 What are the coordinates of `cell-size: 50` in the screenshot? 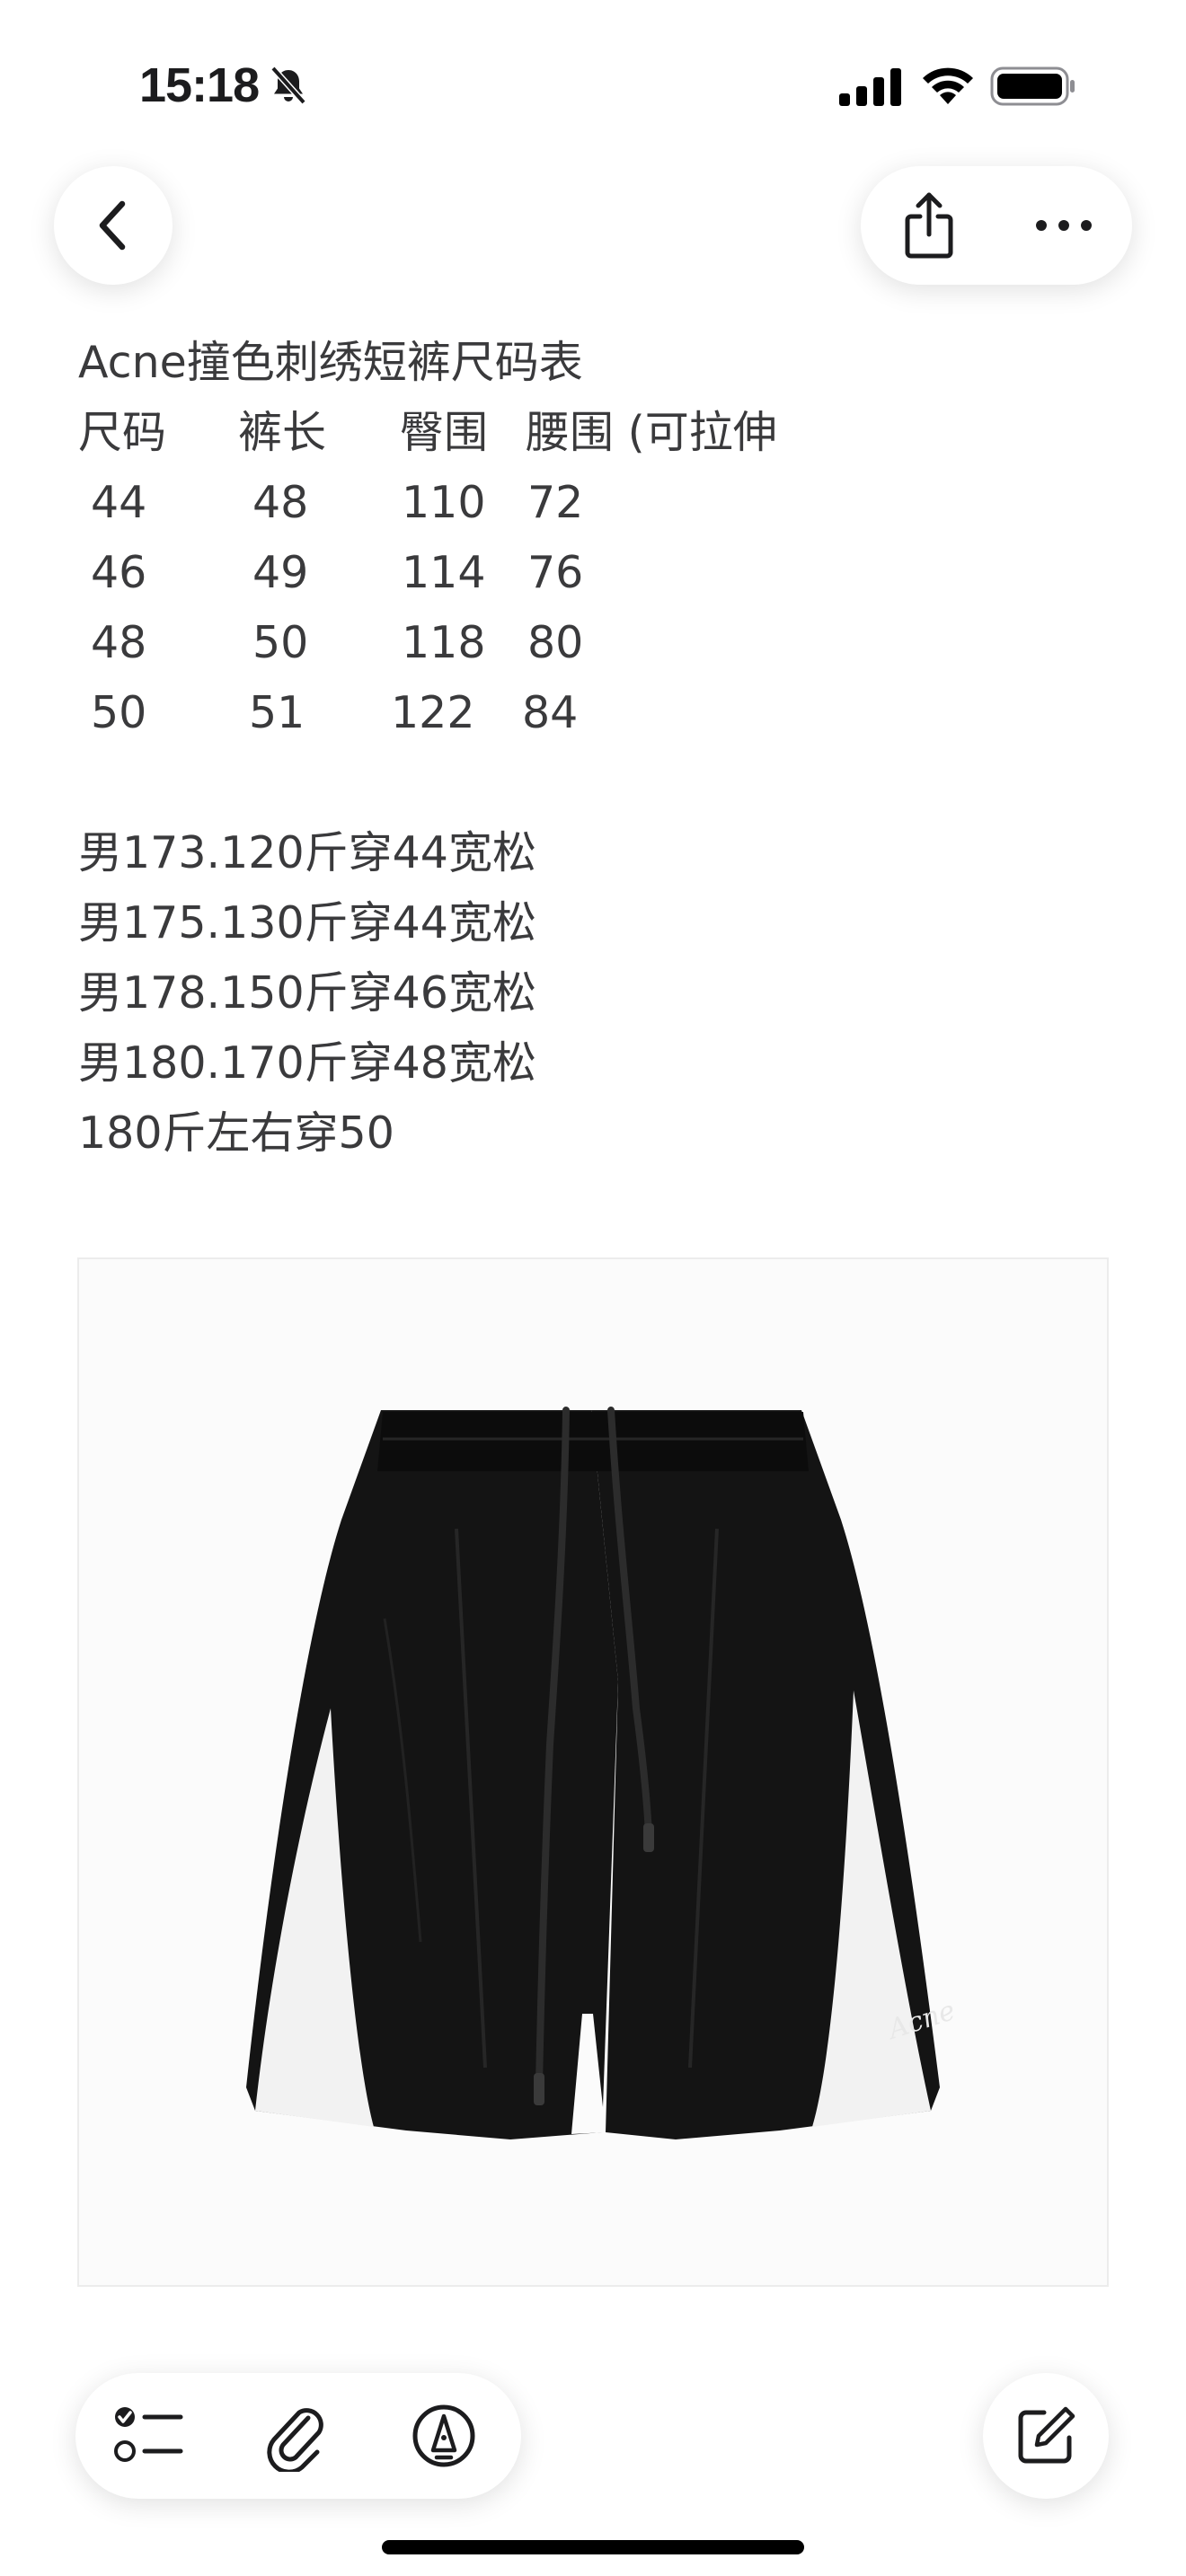 It's located at (119, 712).